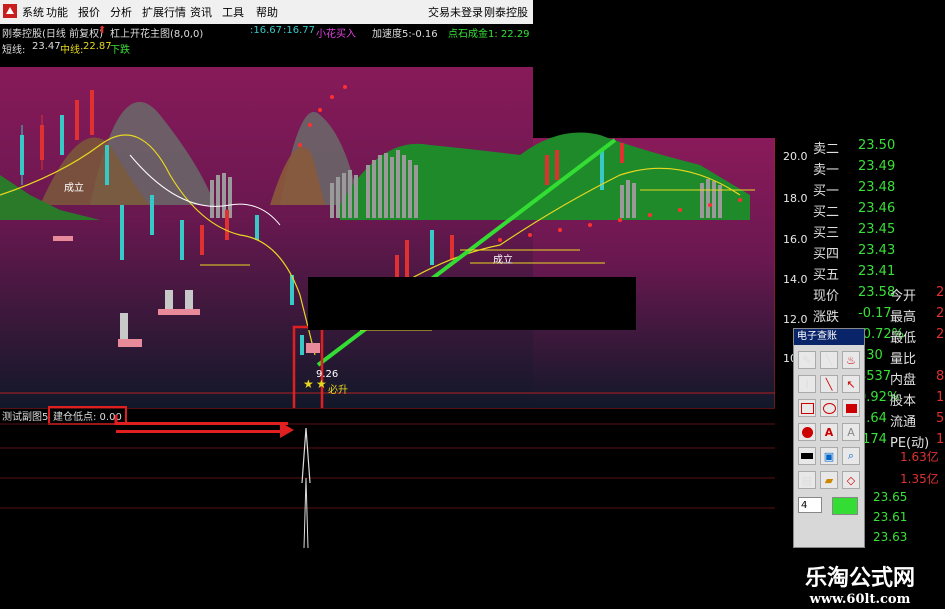  Describe the element at coordinates (851, 408) in the screenshot. I see `filled-rect-icon` at that location.